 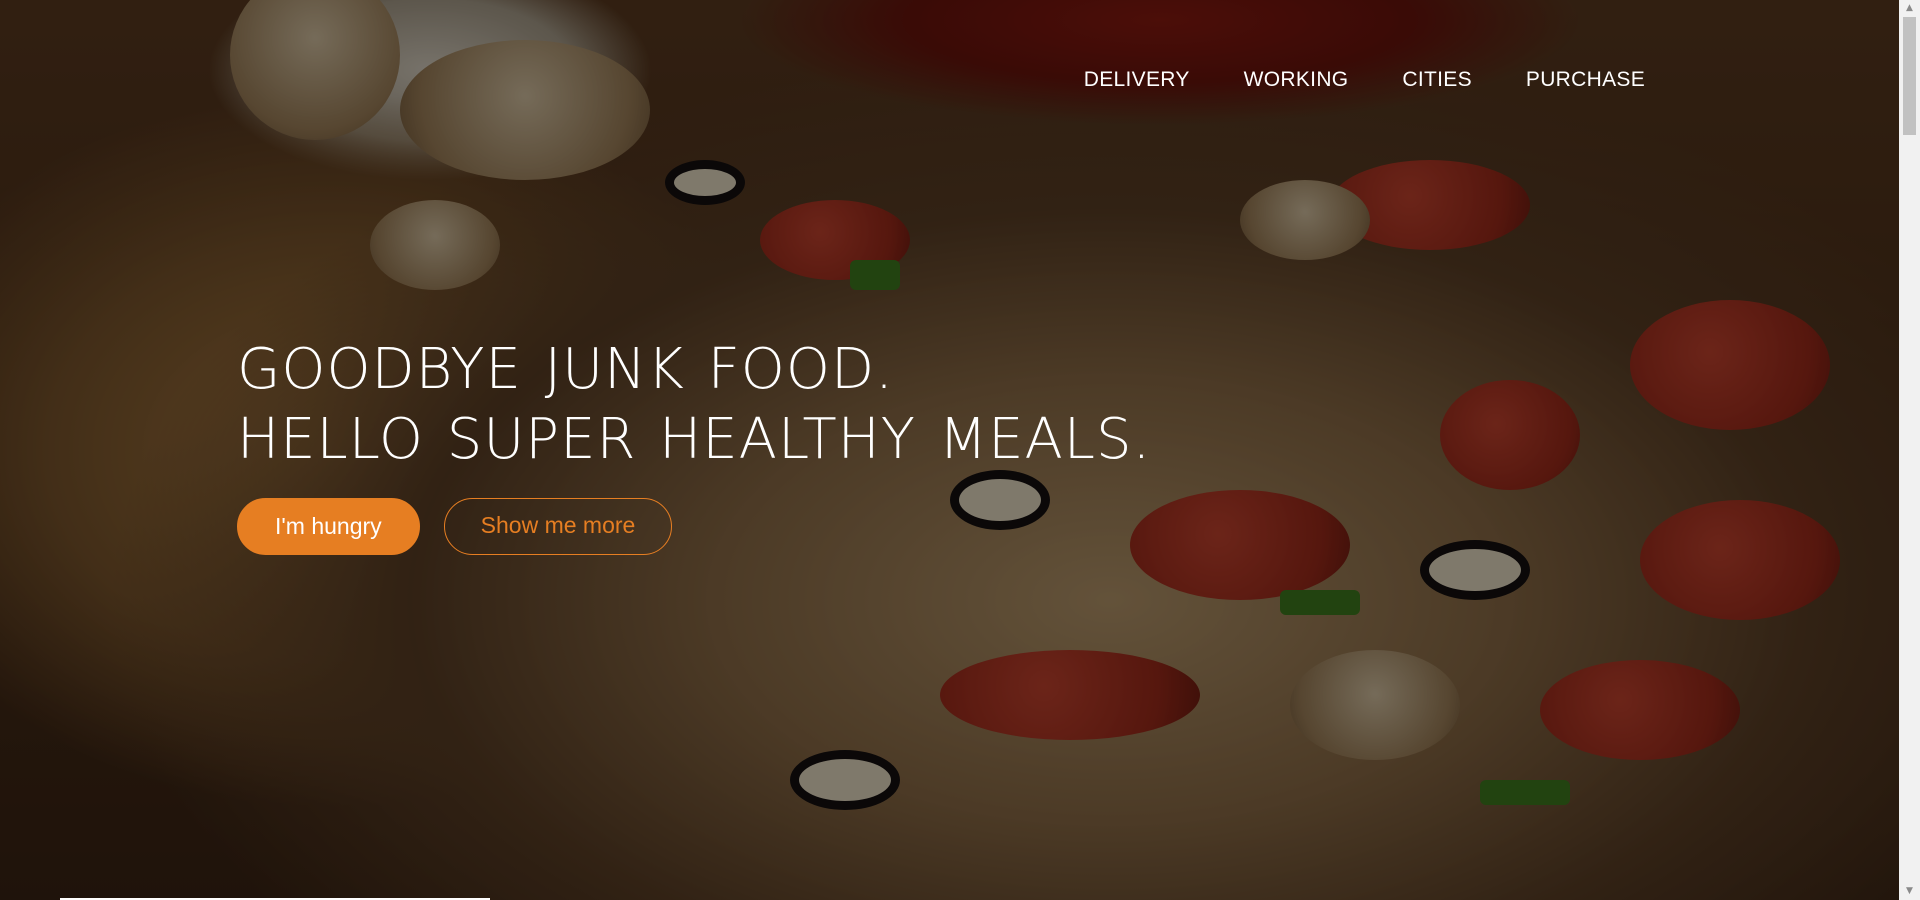 I want to click on show-me-more-button: Show me more, so click(x=558, y=526).